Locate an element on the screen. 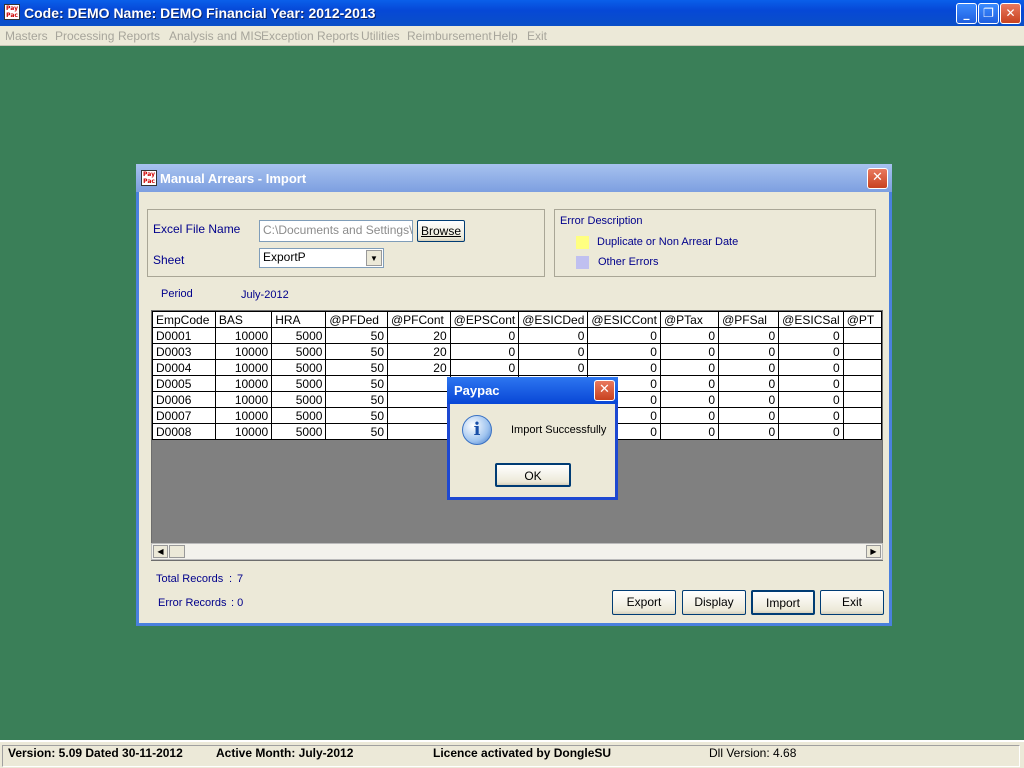 The image size is (1024, 768). emp-code-cell: D0006 is located at coordinates (184, 399).